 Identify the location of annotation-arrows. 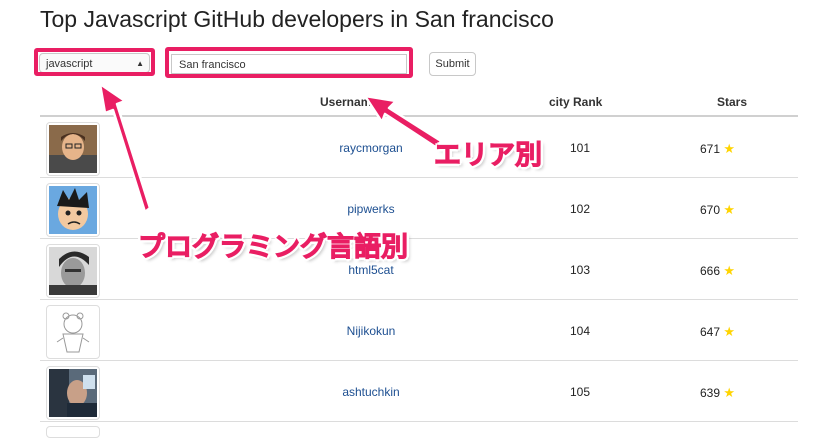
(270, 148).